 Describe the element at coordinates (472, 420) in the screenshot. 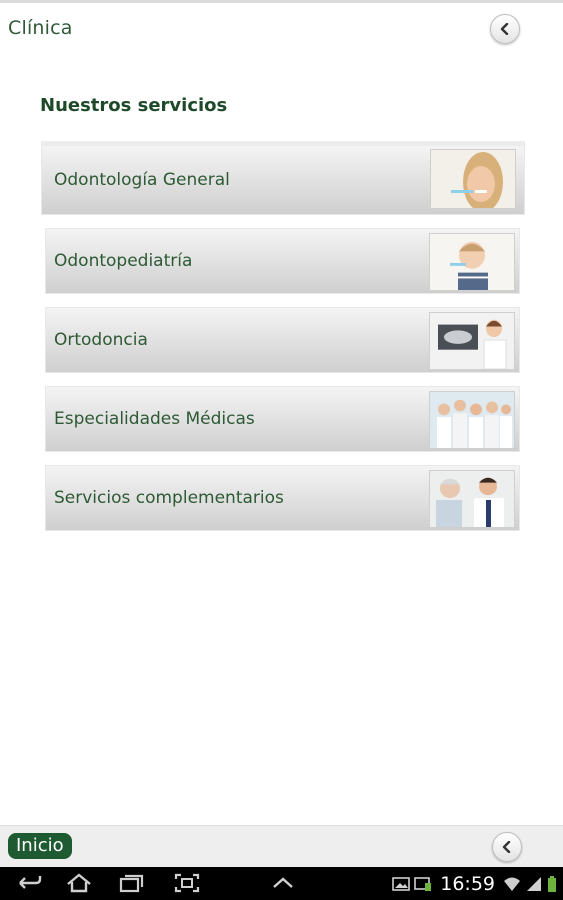

I see `service-image-medical-team` at that location.